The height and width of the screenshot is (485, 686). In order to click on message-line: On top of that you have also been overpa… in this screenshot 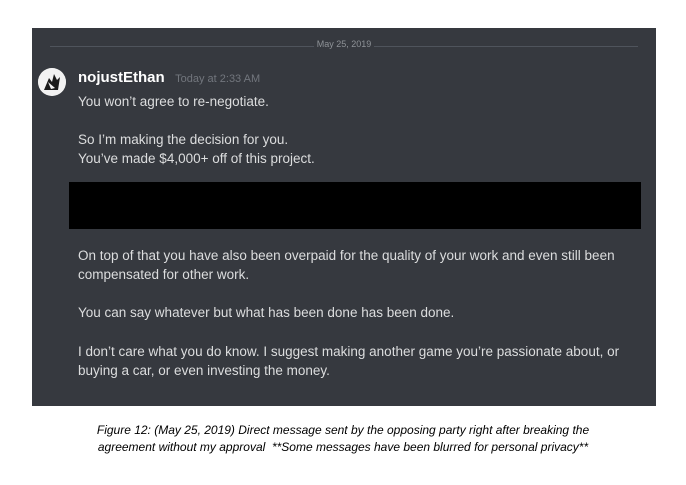, I will do `click(346, 265)`.